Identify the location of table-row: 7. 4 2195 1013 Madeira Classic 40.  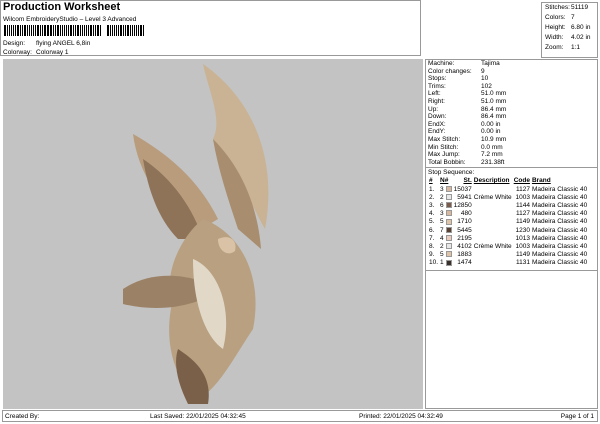
(508, 239).